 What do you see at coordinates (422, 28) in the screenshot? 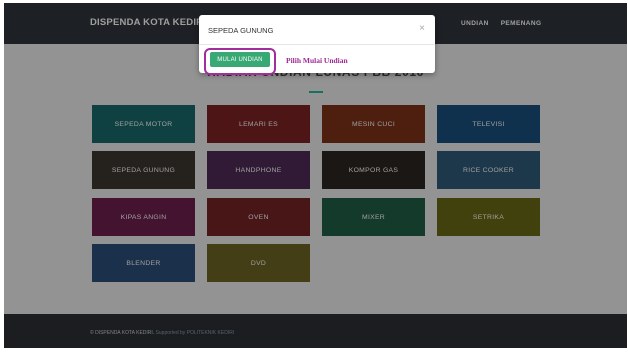
I see `close-icon: ×` at bounding box center [422, 28].